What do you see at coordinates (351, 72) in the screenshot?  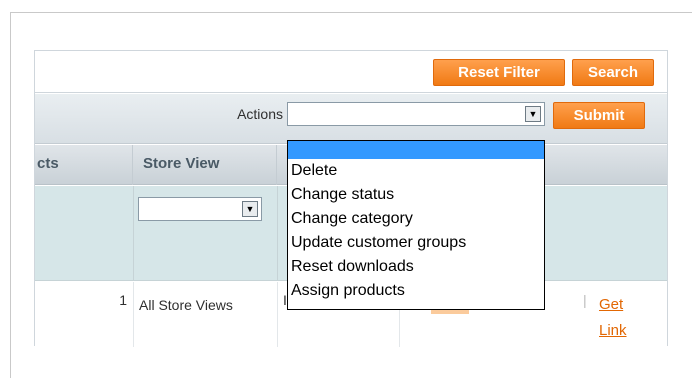 I see `grid-toolbar: Reset Filter Search` at bounding box center [351, 72].